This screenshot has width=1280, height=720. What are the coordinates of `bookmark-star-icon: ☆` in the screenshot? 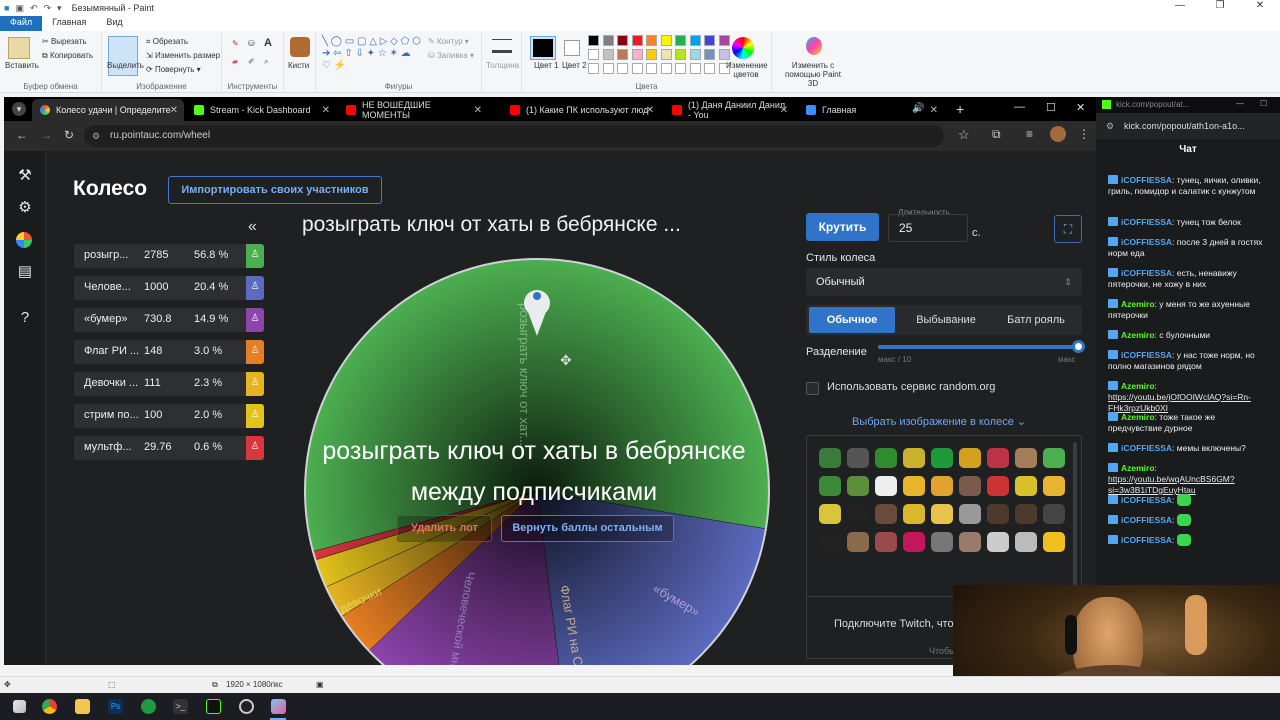 It's located at (964, 135).